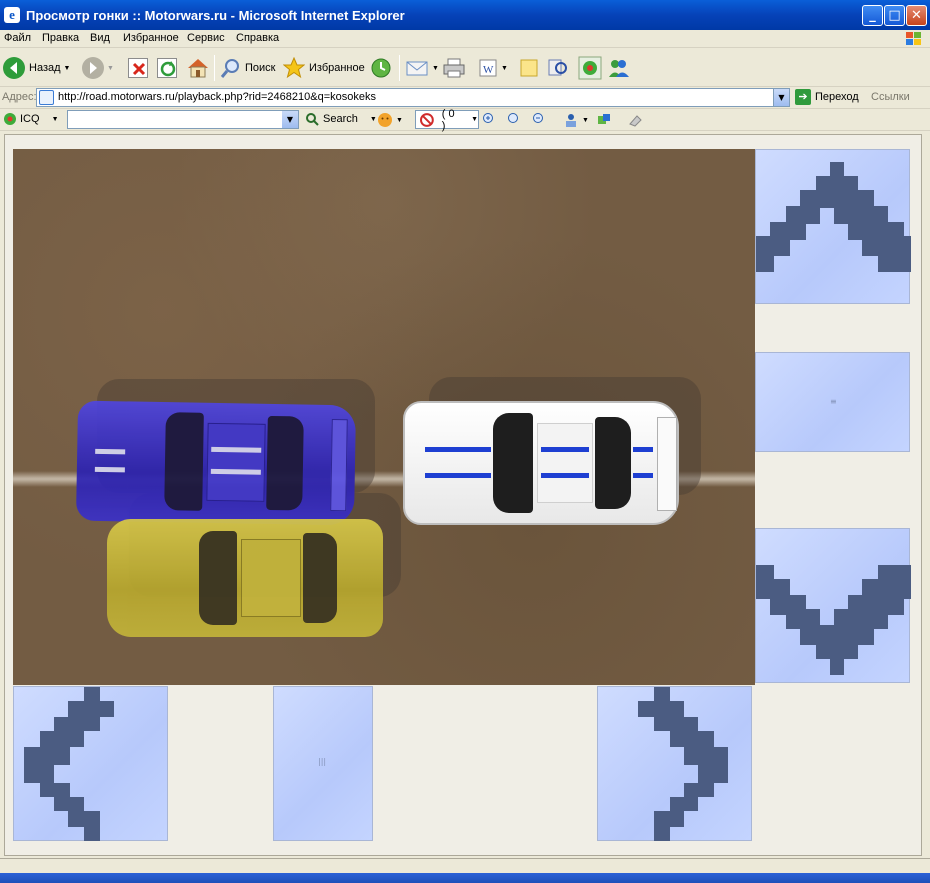 This screenshot has height=883, width=930. Describe the element at coordinates (674, 763) in the screenshot. I see `control-right-button` at that location.